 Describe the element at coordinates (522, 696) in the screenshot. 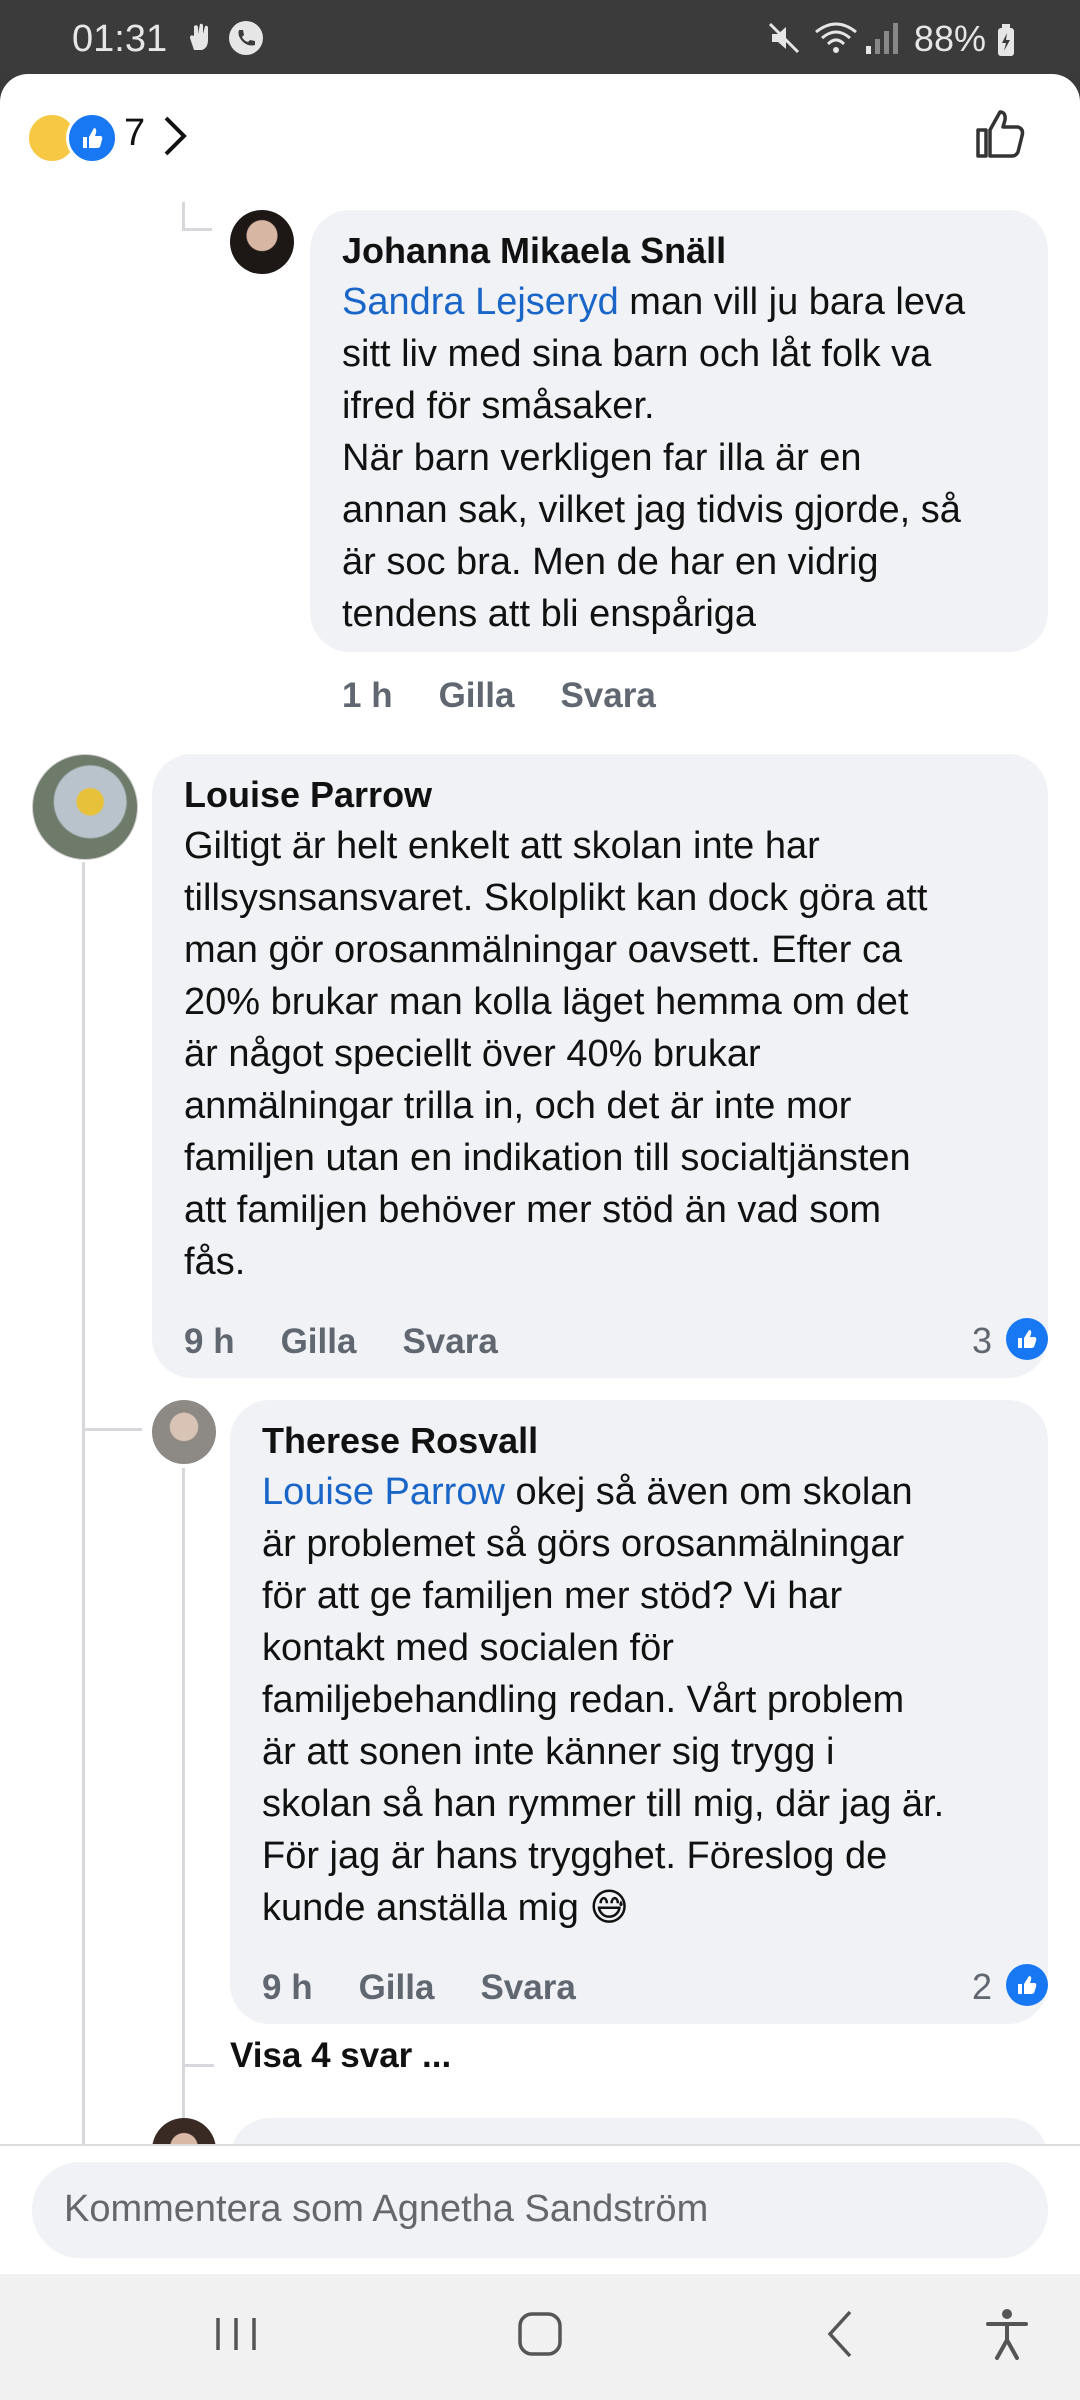

I see `comment-actions: 1 h Gilla Svara` at that location.